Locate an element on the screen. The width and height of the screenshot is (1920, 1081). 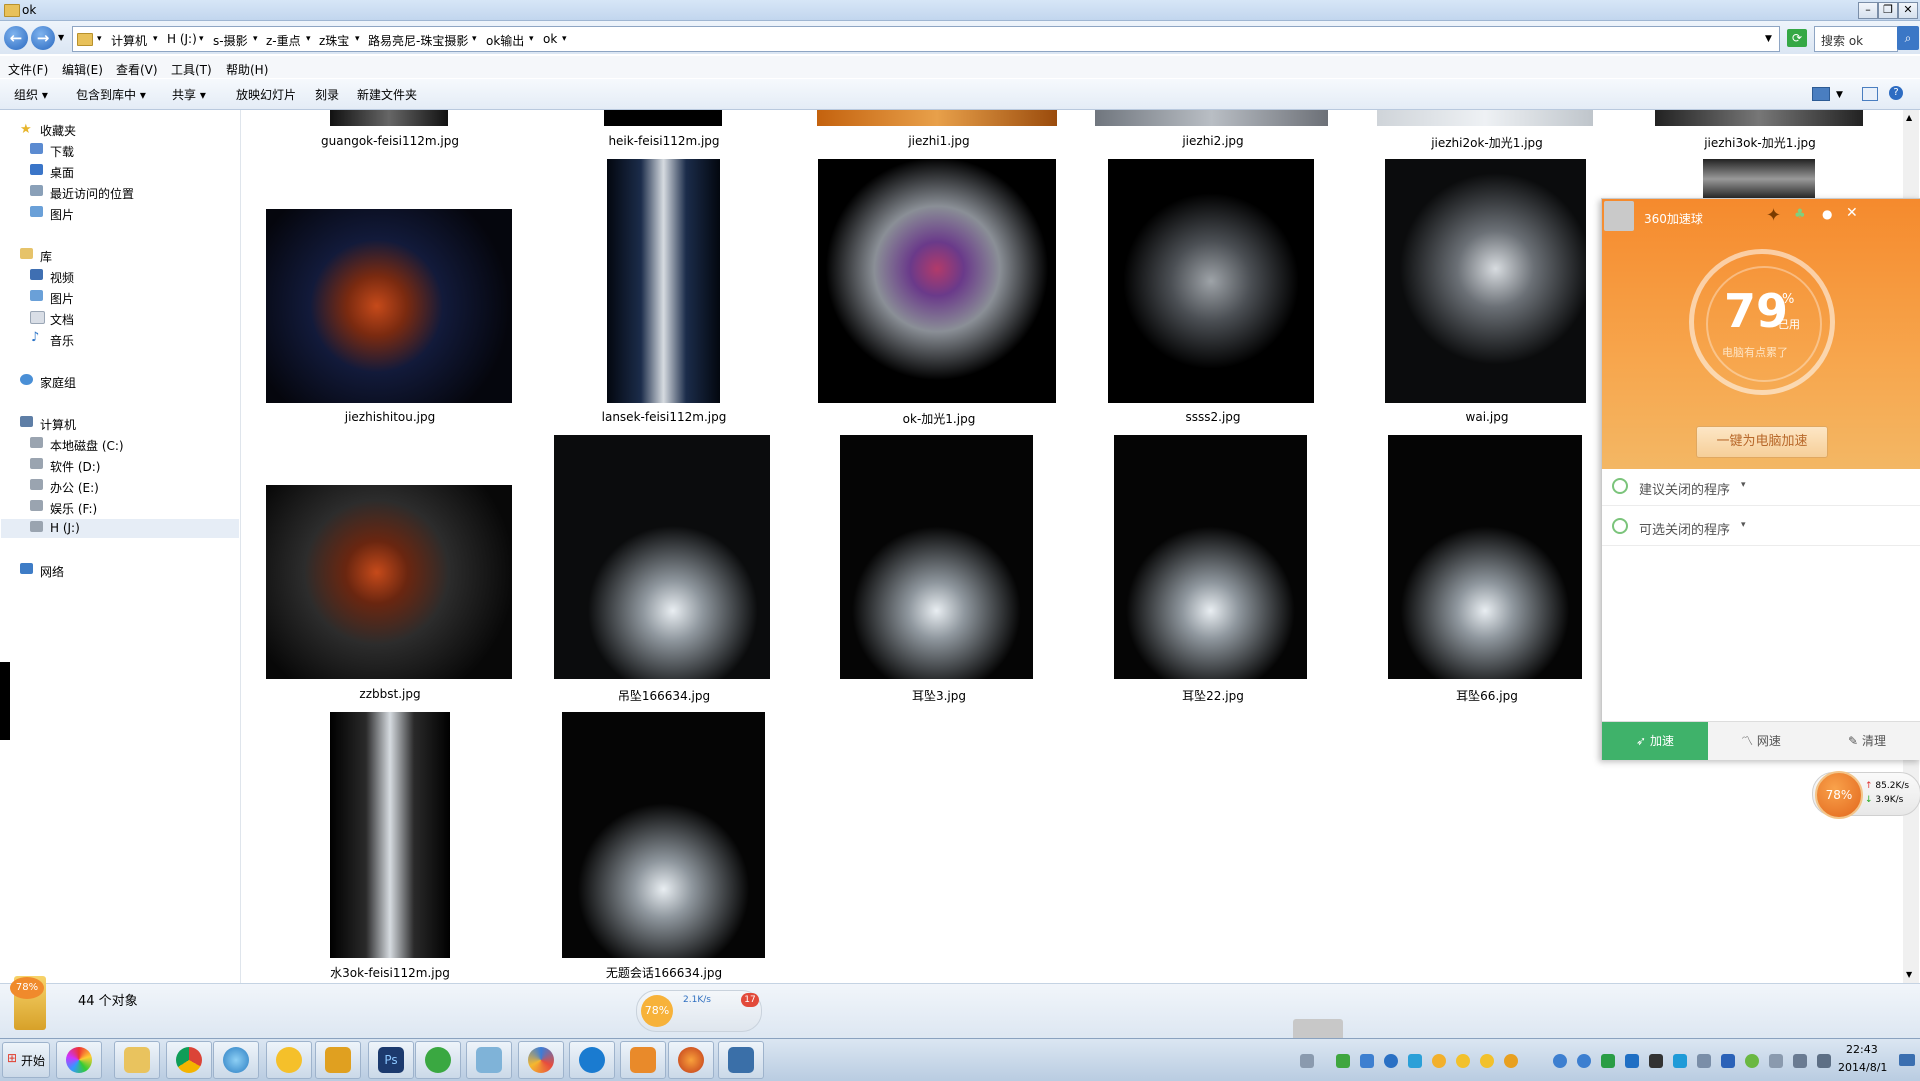
scroll-down-icon: ▼ is located at coordinates (1909, 974).